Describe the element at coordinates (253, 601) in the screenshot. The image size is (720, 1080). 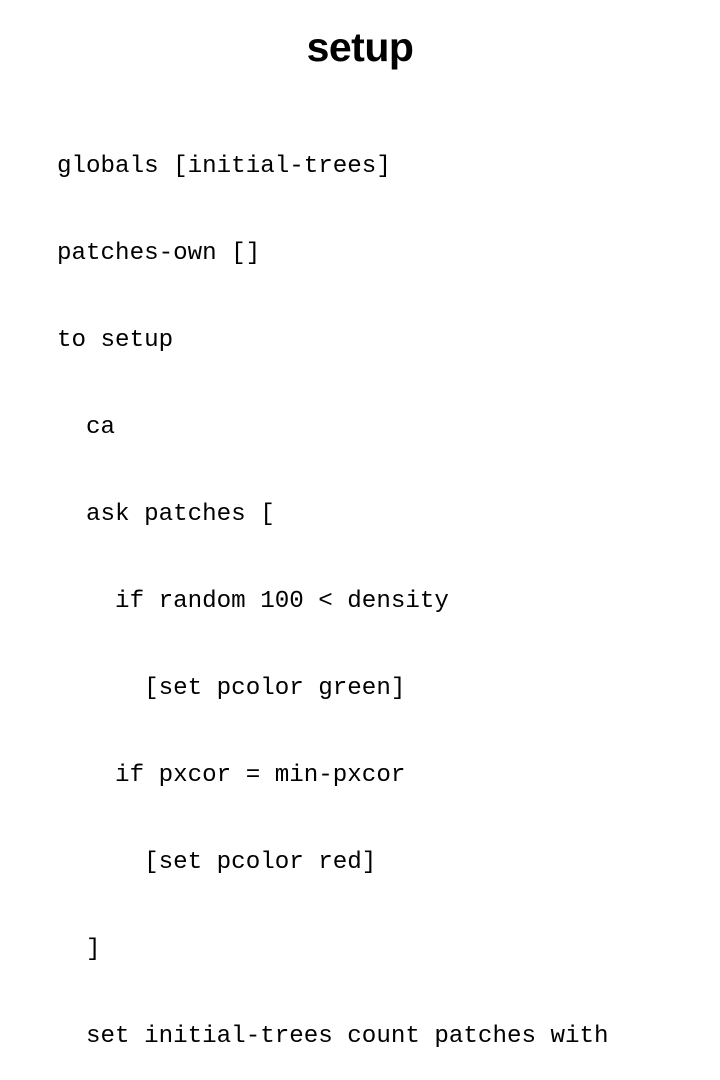
I see `code-line: if random 100 < density` at that location.